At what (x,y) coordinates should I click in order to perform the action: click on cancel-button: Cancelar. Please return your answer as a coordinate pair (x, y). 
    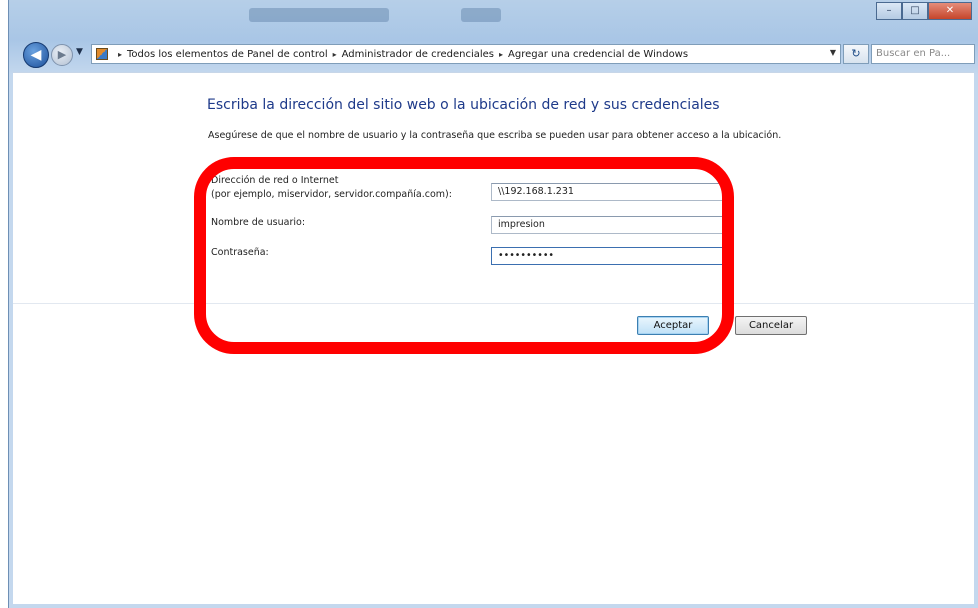
    Looking at the image, I should click on (771, 325).